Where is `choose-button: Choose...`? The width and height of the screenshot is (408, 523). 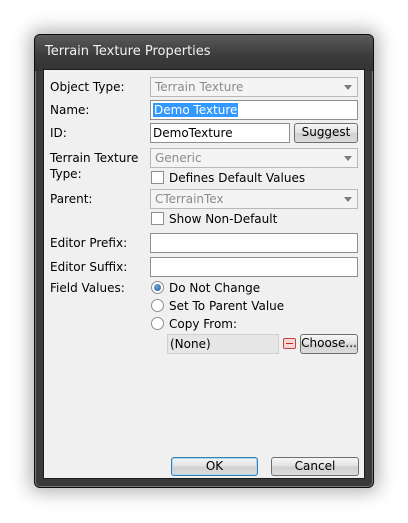 choose-button: Choose... is located at coordinates (329, 344).